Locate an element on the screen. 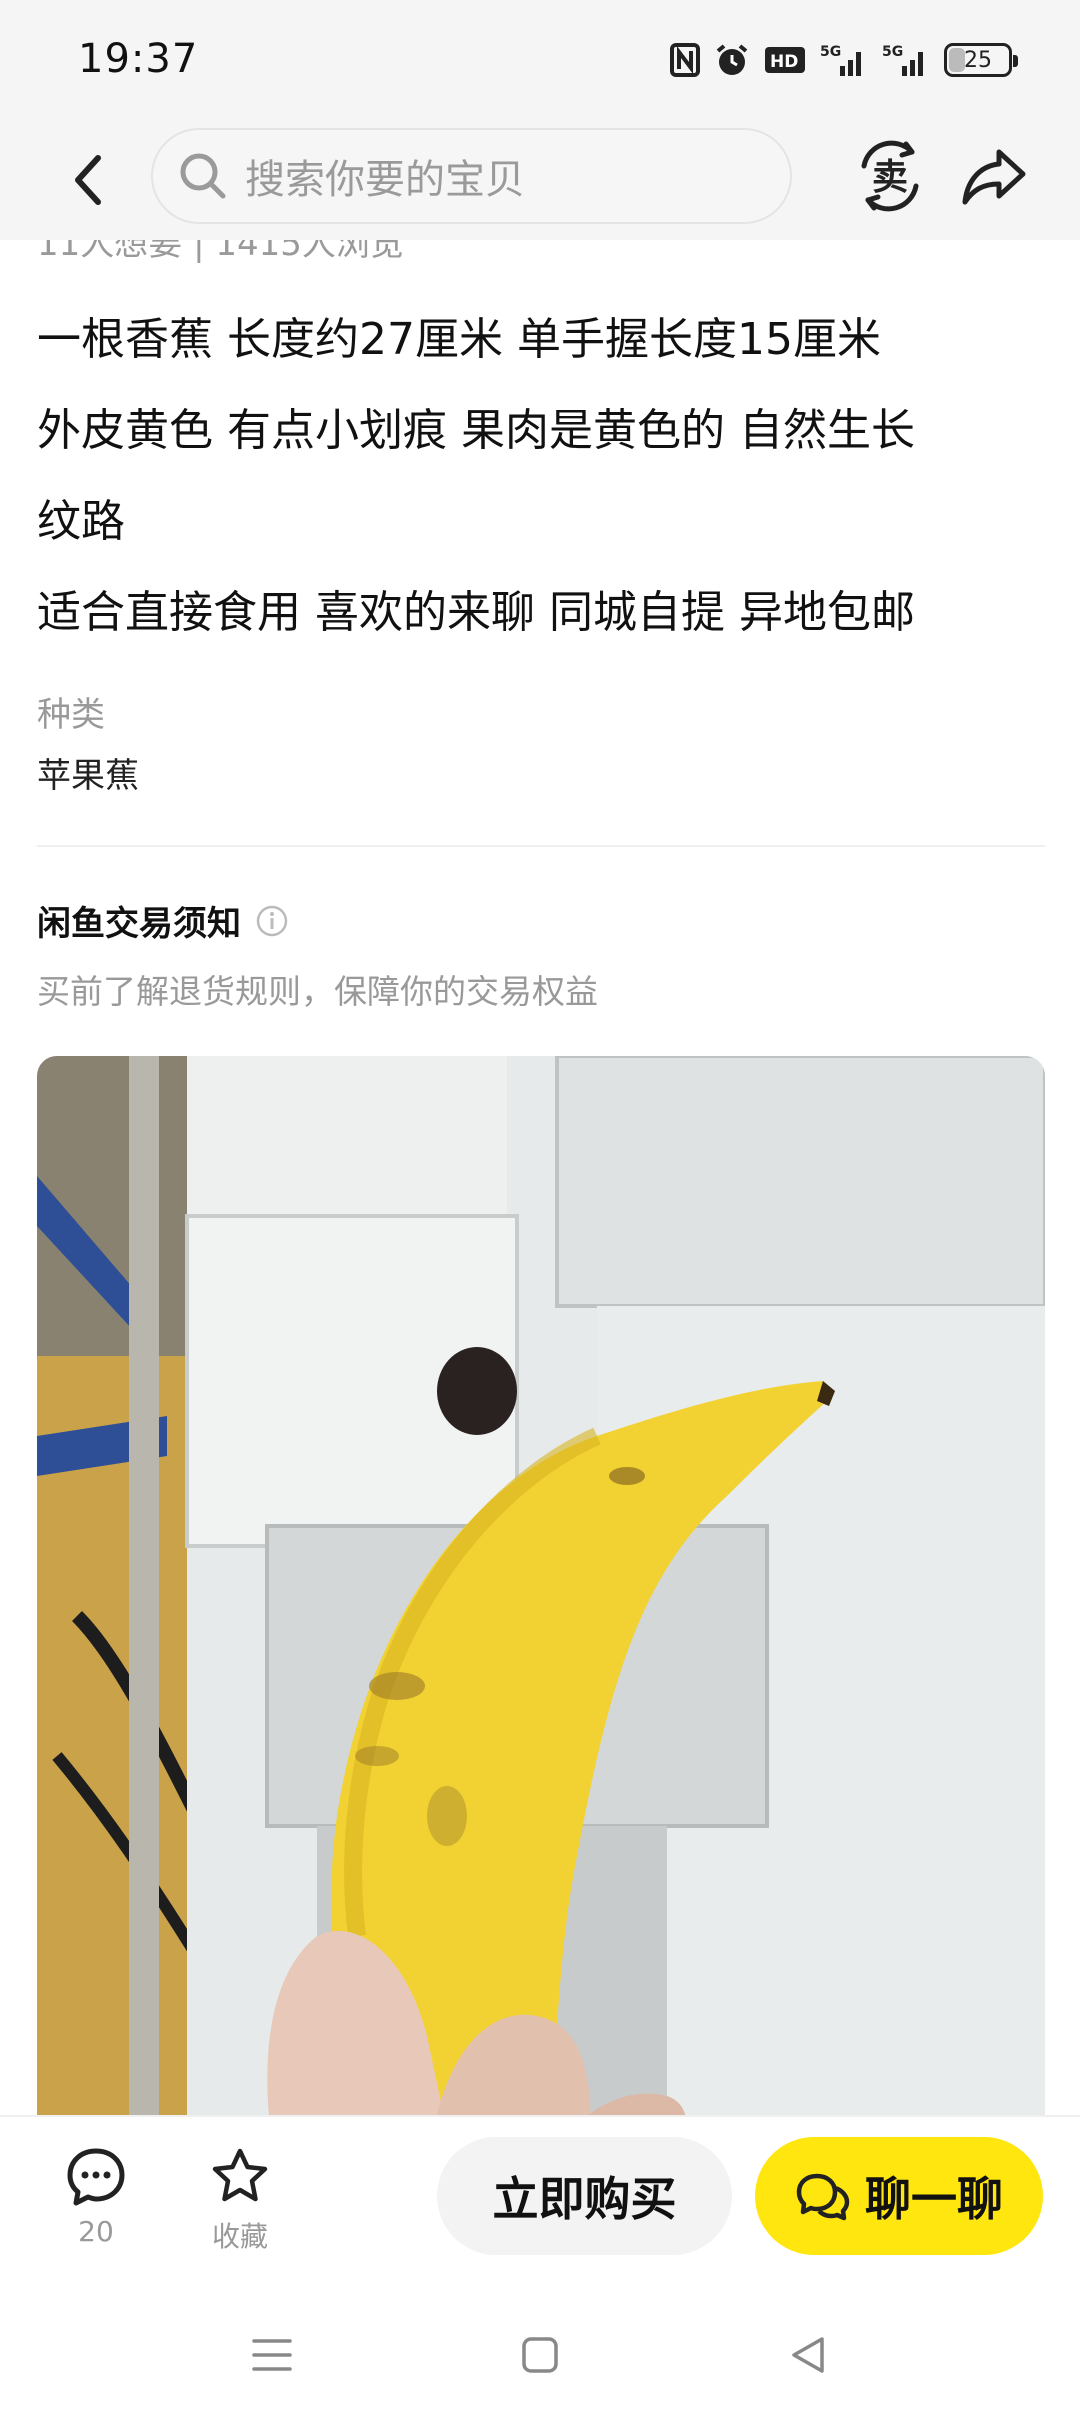 Image resolution: width=1080 pixels, height=2412 pixels. battery-icon: 25 is located at coordinates (981, 60).